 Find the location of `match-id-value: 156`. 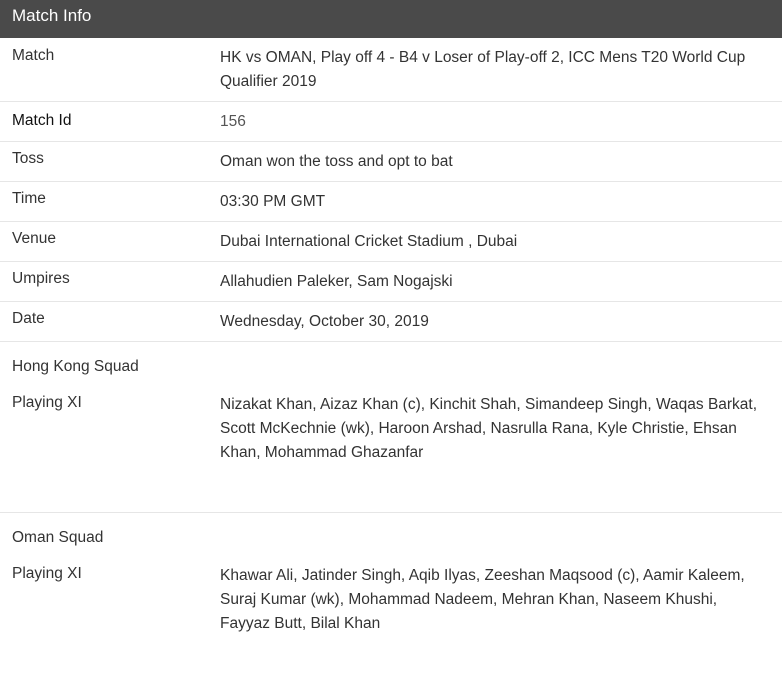

match-id-value: 156 is located at coordinates (233, 121).